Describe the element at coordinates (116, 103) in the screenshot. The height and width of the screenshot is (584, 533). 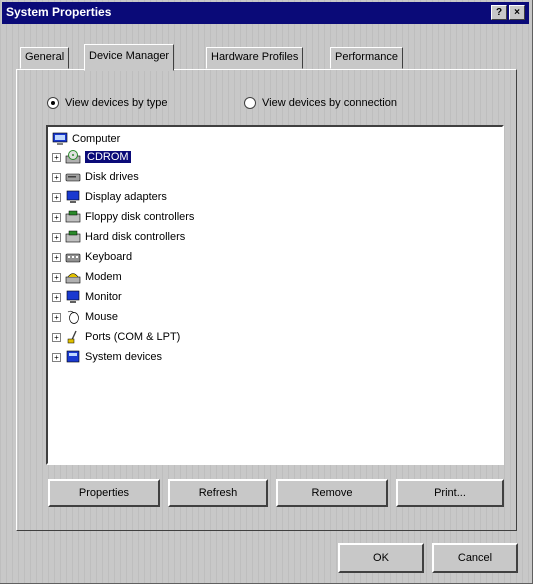
I see `view-by-type-label: View devices by type` at that location.